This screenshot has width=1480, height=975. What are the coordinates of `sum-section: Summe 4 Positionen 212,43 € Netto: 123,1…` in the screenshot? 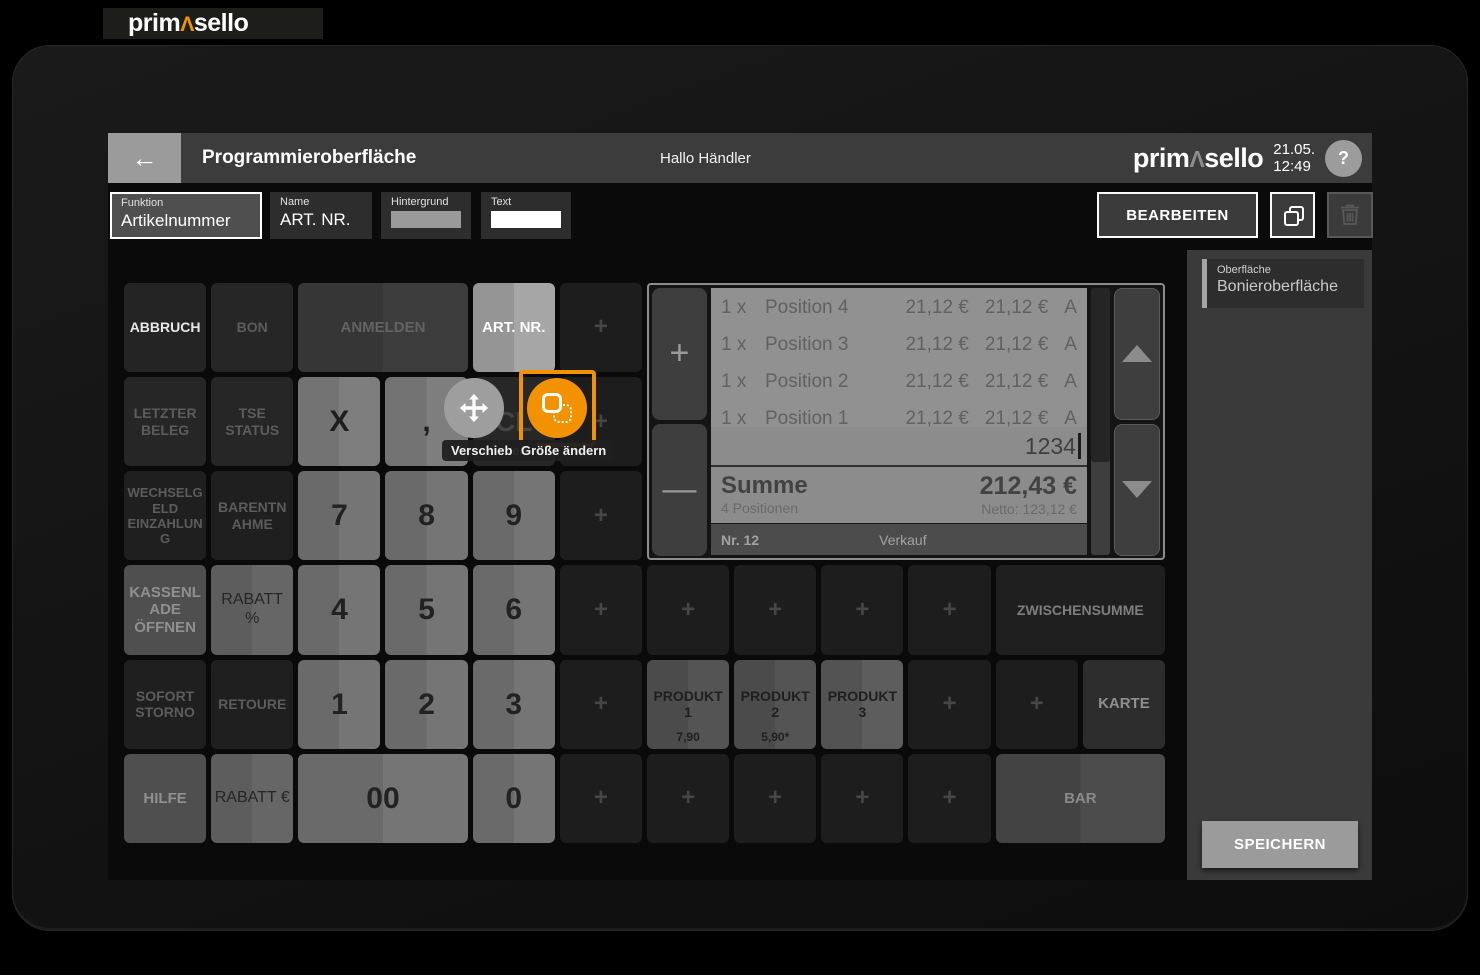 It's located at (898, 495).